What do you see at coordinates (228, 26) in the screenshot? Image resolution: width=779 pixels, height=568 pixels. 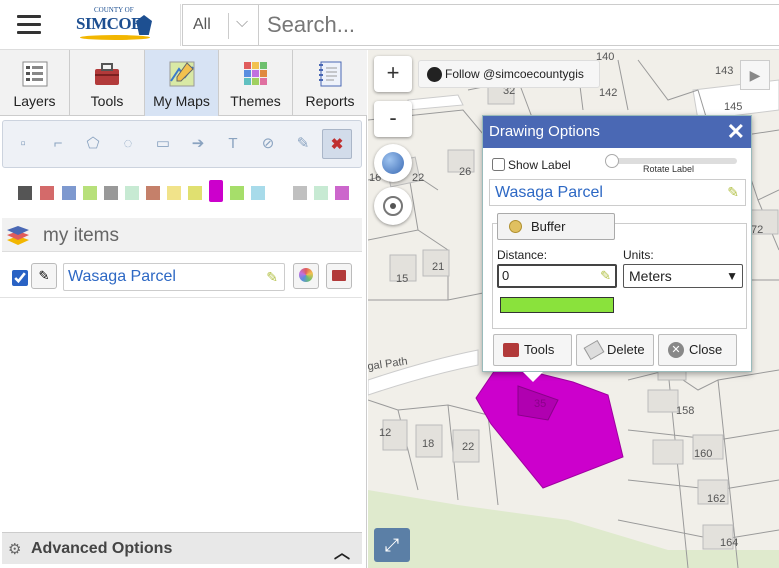 I see `search-category-divider` at bounding box center [228, 26].